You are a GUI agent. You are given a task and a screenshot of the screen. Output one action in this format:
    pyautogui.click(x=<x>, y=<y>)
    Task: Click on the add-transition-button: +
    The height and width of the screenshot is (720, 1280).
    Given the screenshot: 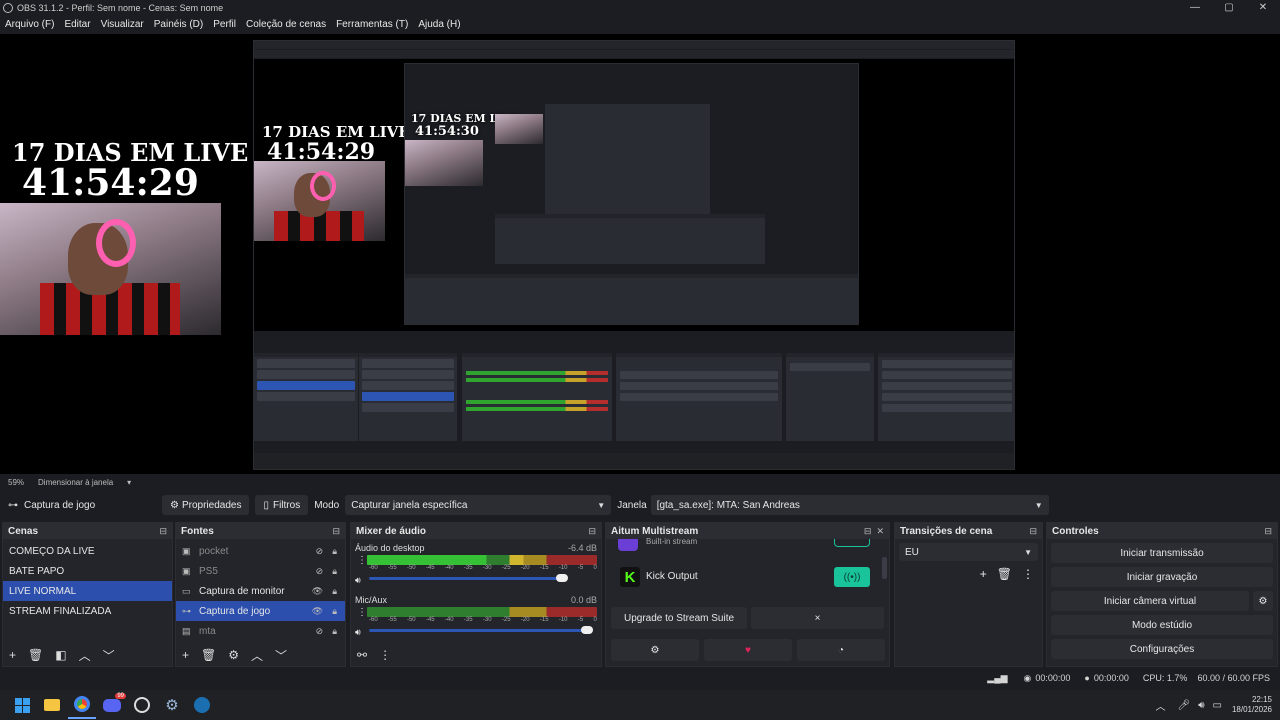 What is the action you would take?
    pyautogui.click(x=983, y=574)
    